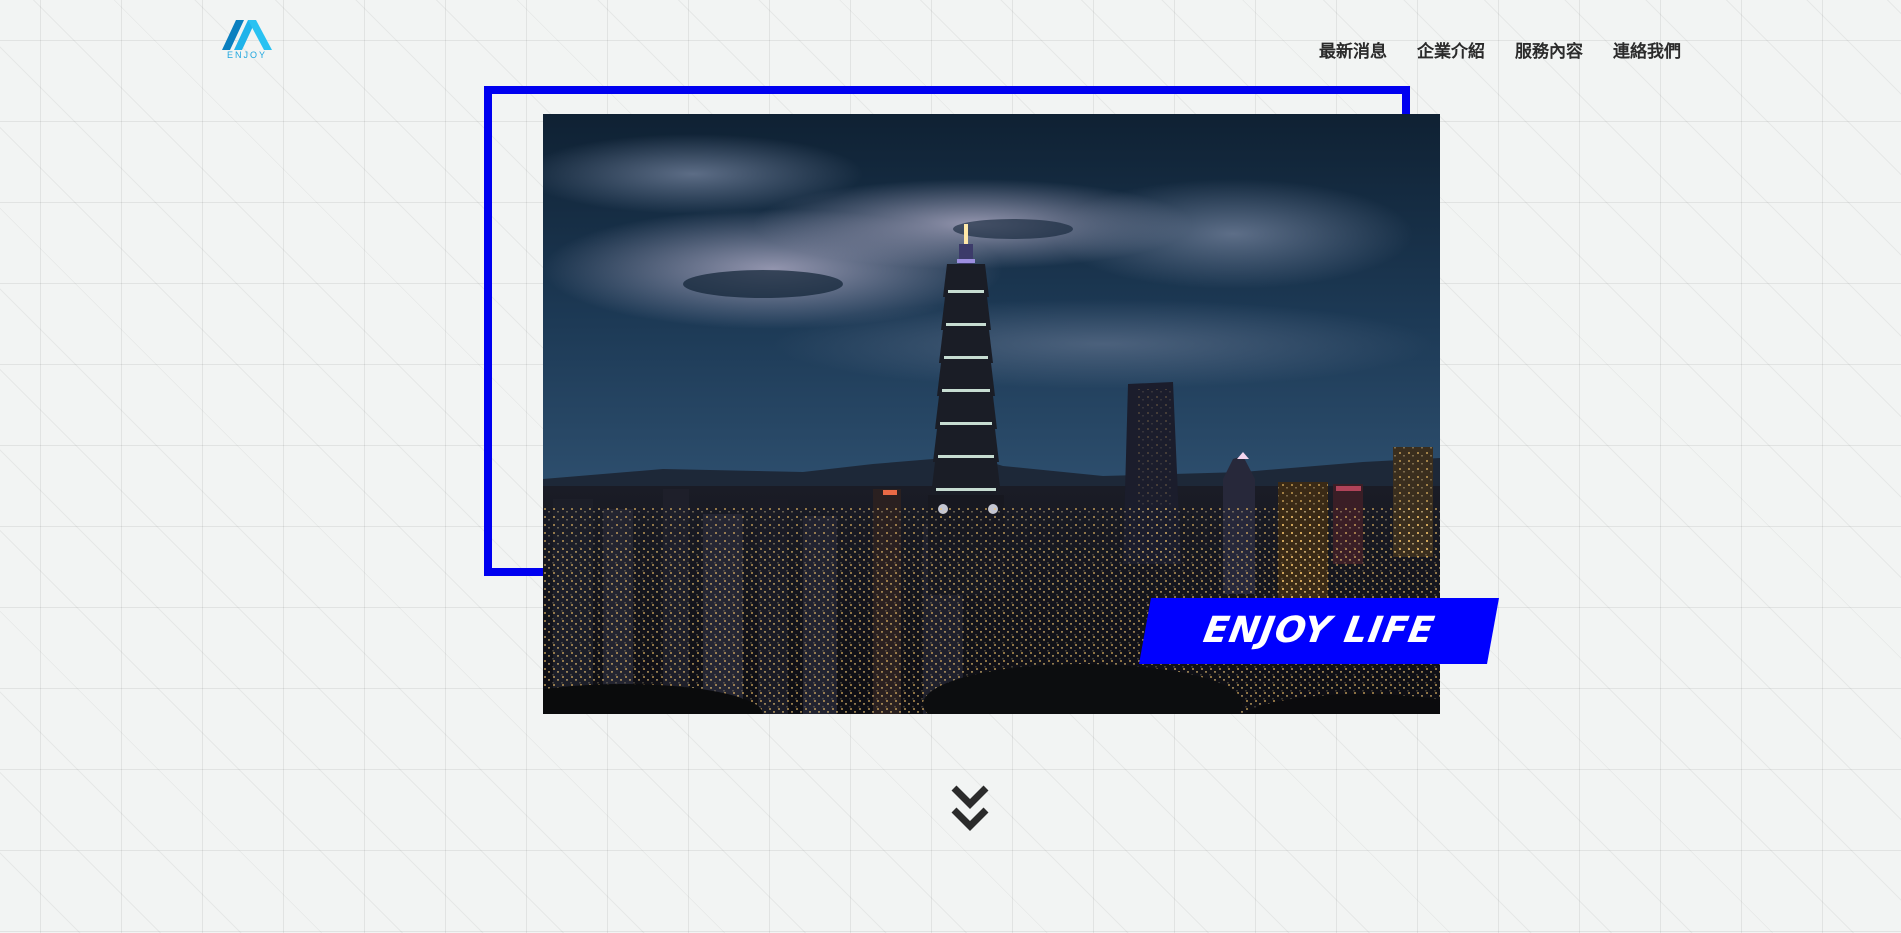  I want to click on badge-text: ENJOY LIFE, so click(1319, 630).